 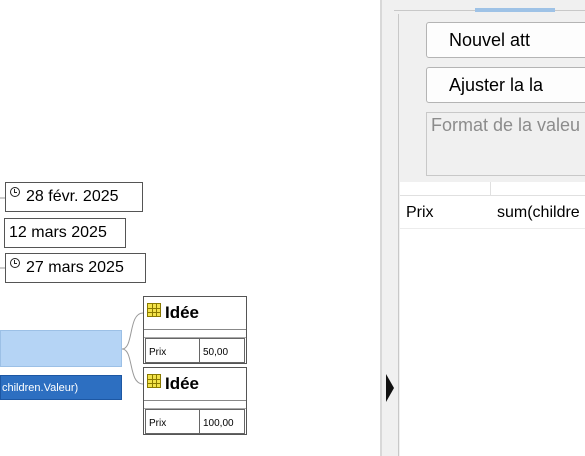 What do you see at coordinates (538, 213) in the screenshot?
I see `attribute-value-cell: sum(childre` at bounding box center [538, 213].